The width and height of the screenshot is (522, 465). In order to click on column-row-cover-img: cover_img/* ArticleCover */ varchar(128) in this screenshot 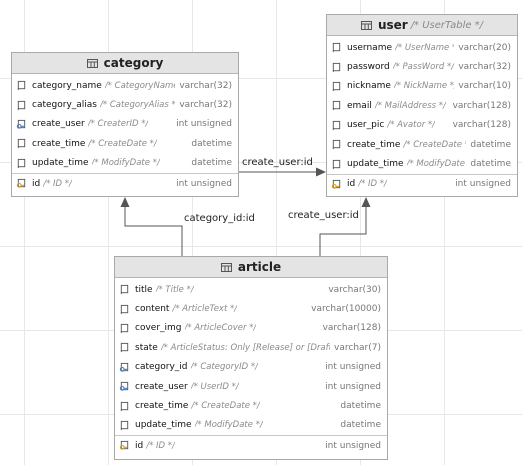, I will do `click(251, 328)`.